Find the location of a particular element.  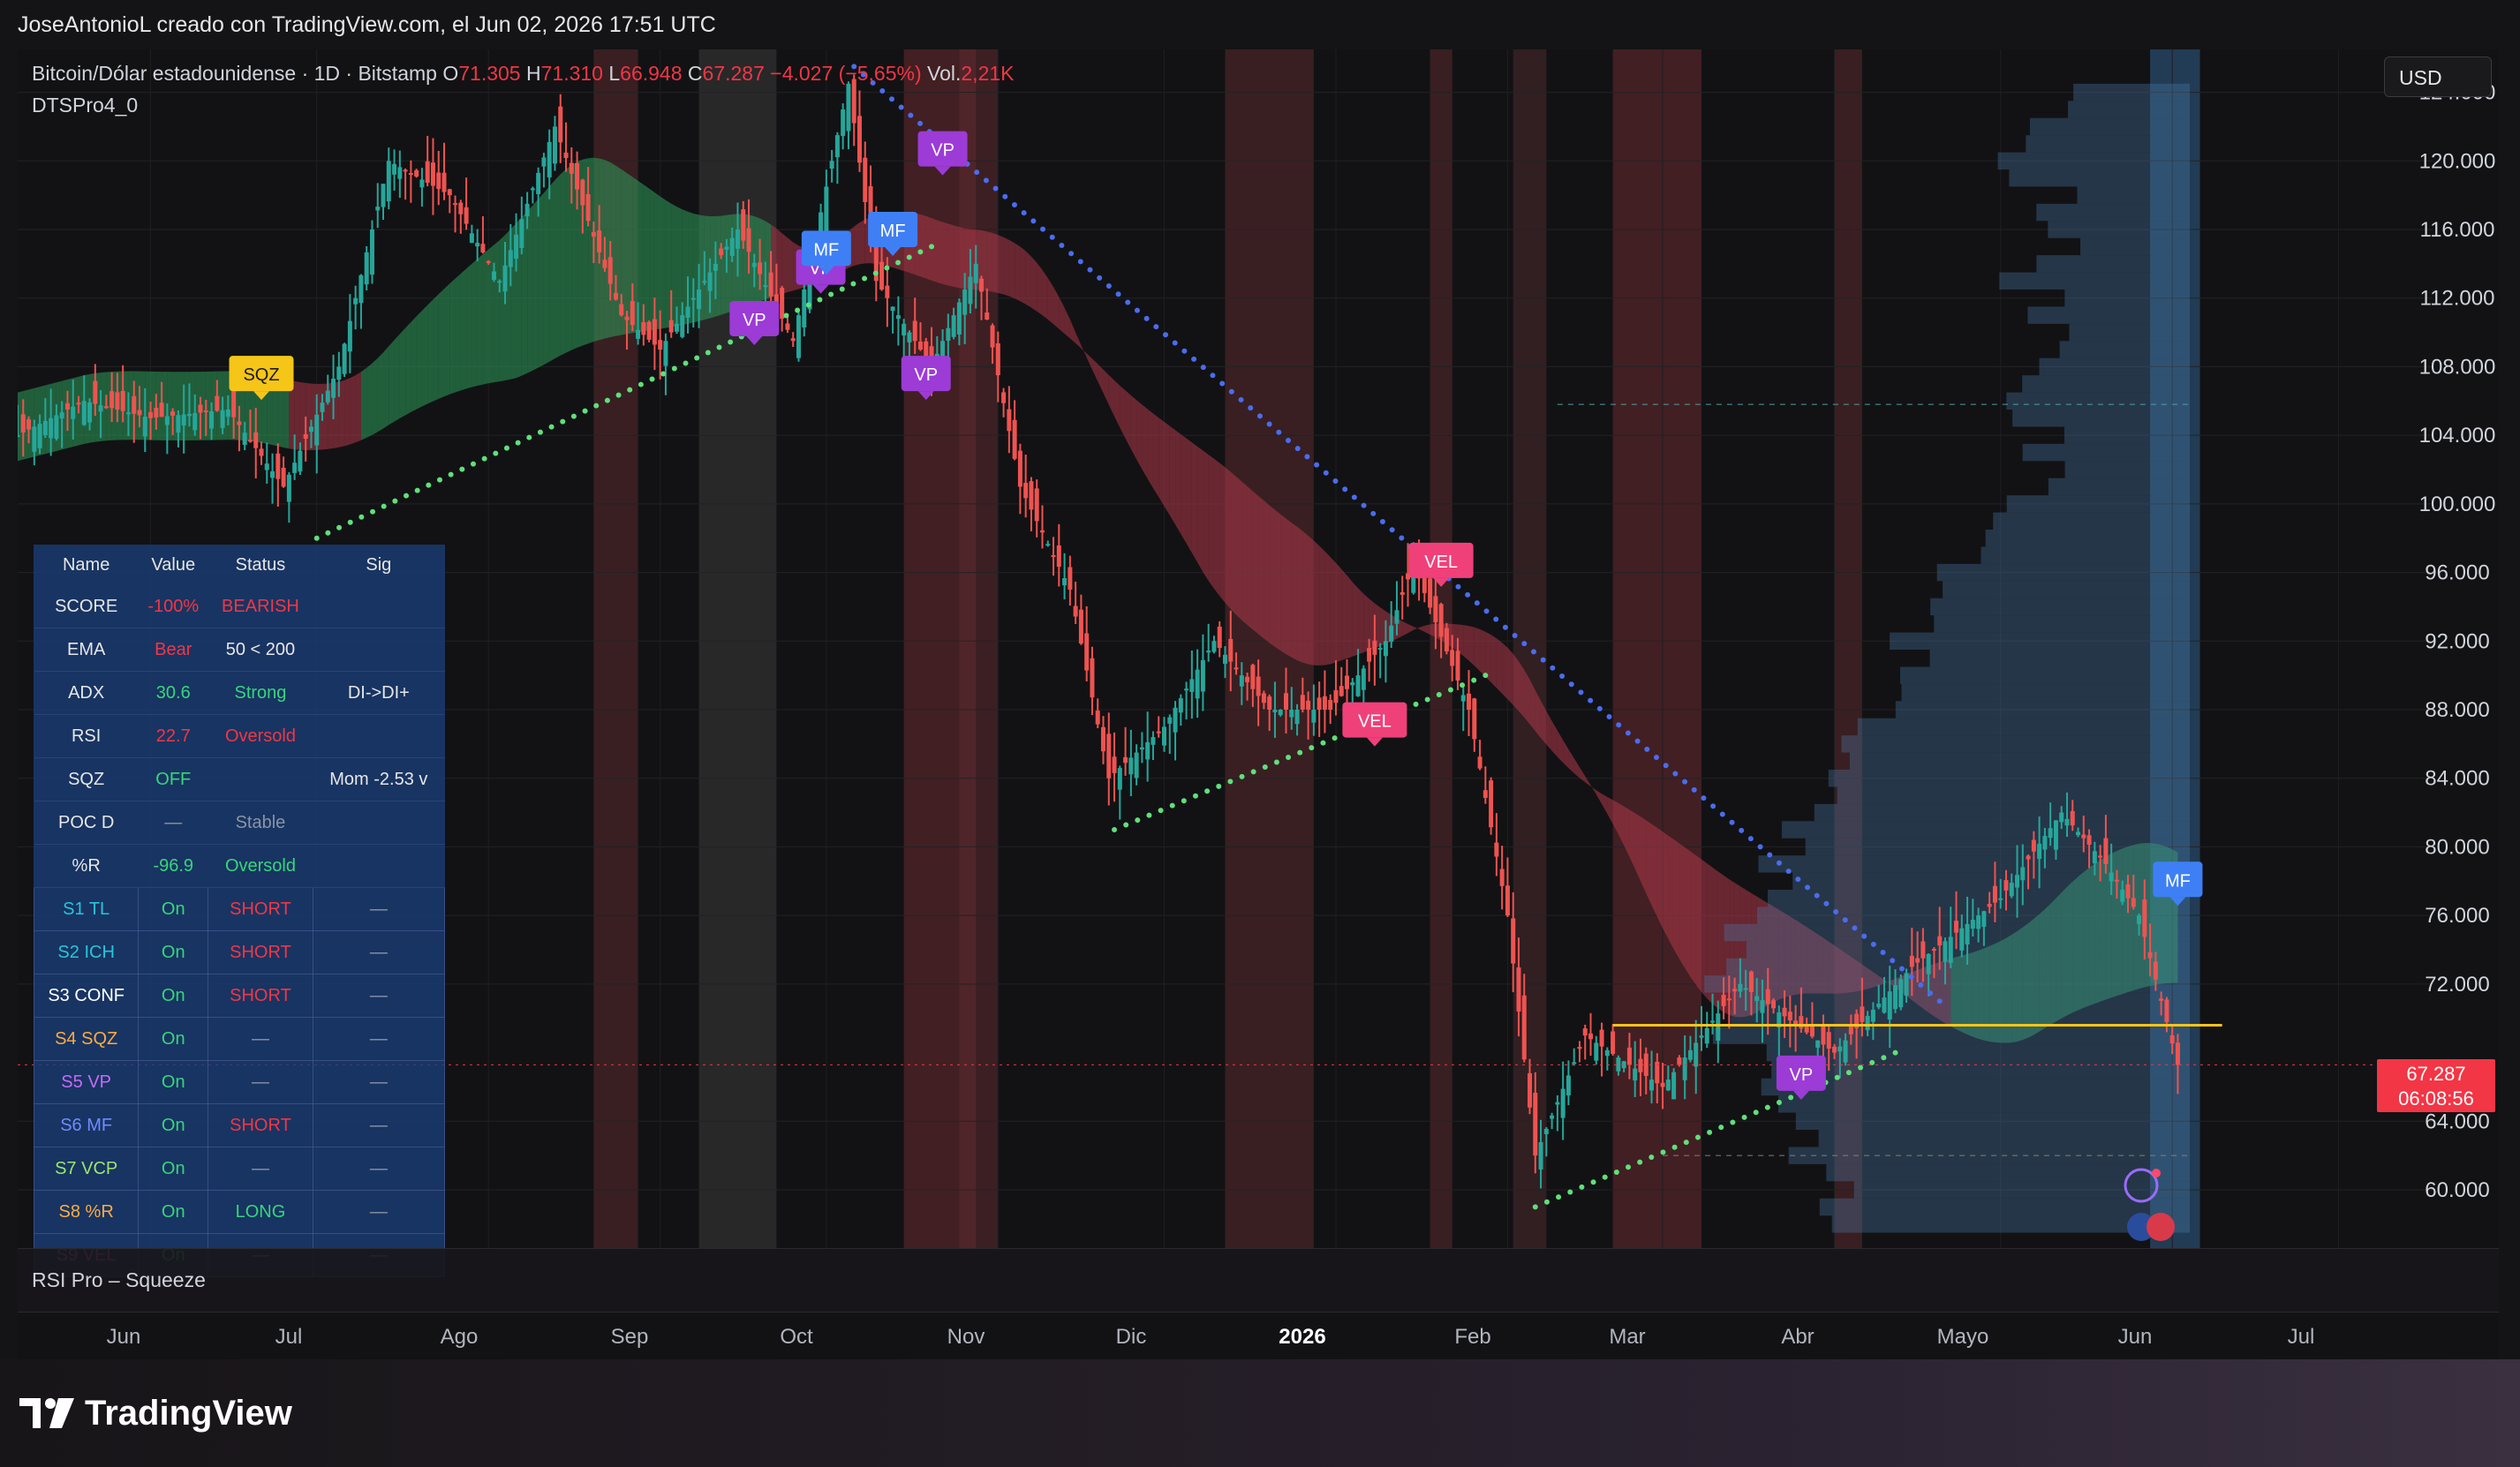

strategy-name: S6 MF is located at coordinates (86, 1125).